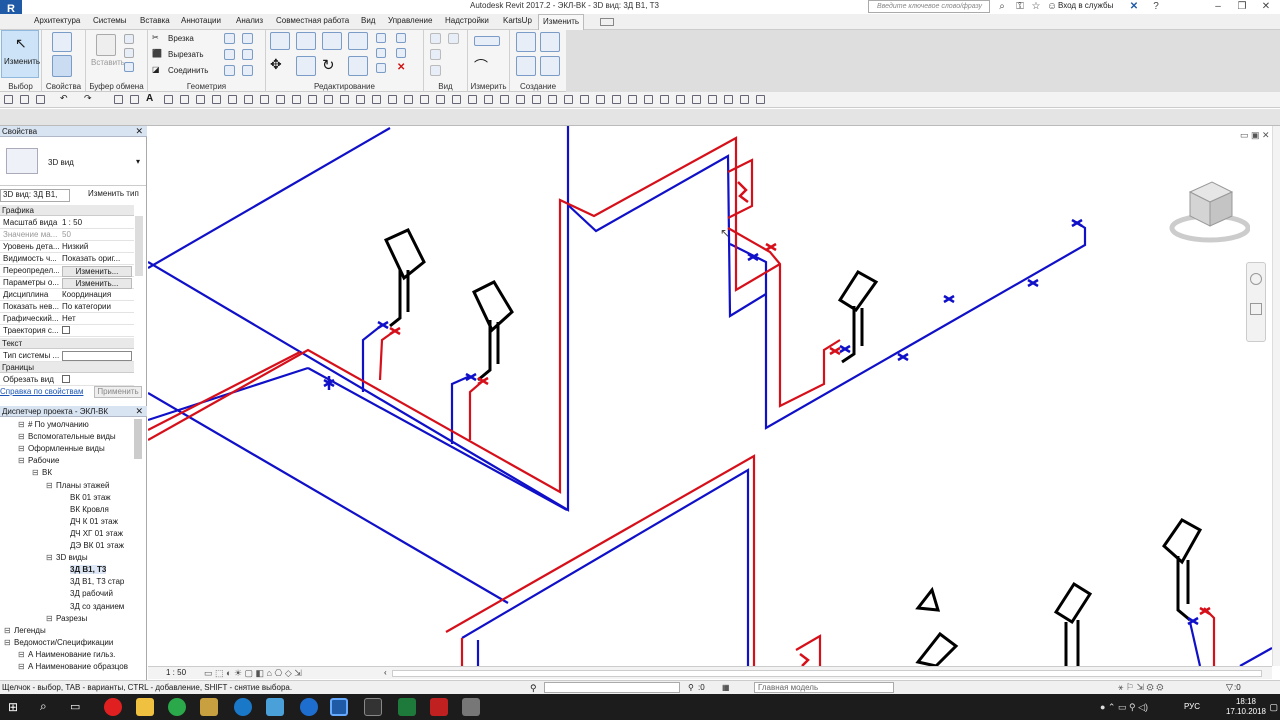 This screenshot has width=1280, height=720. I want to click on search-icon: ⌕, so click(43, 706).